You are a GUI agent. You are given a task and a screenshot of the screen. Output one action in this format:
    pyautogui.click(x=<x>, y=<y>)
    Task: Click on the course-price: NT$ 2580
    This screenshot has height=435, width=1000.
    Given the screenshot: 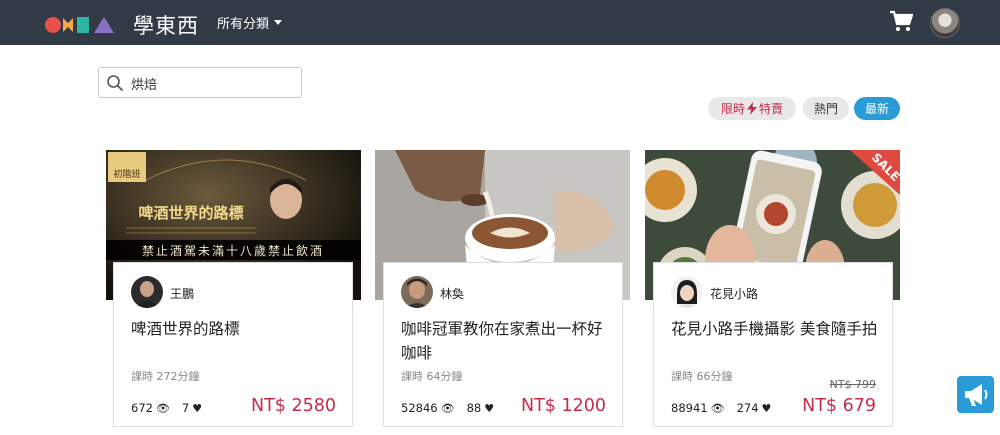 What is the action you would take?
    pyautogui.click(x=293, y=406)
    